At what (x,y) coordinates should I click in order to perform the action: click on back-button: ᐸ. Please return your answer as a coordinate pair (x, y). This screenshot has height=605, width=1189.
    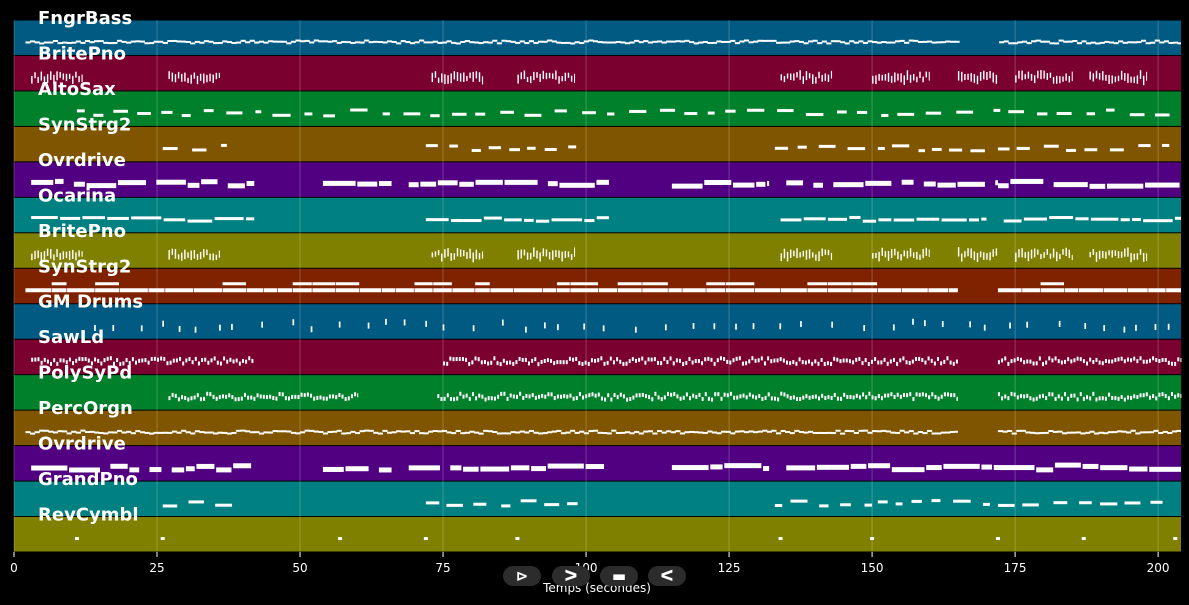
    Looking at the image, I should click on (667, 576).